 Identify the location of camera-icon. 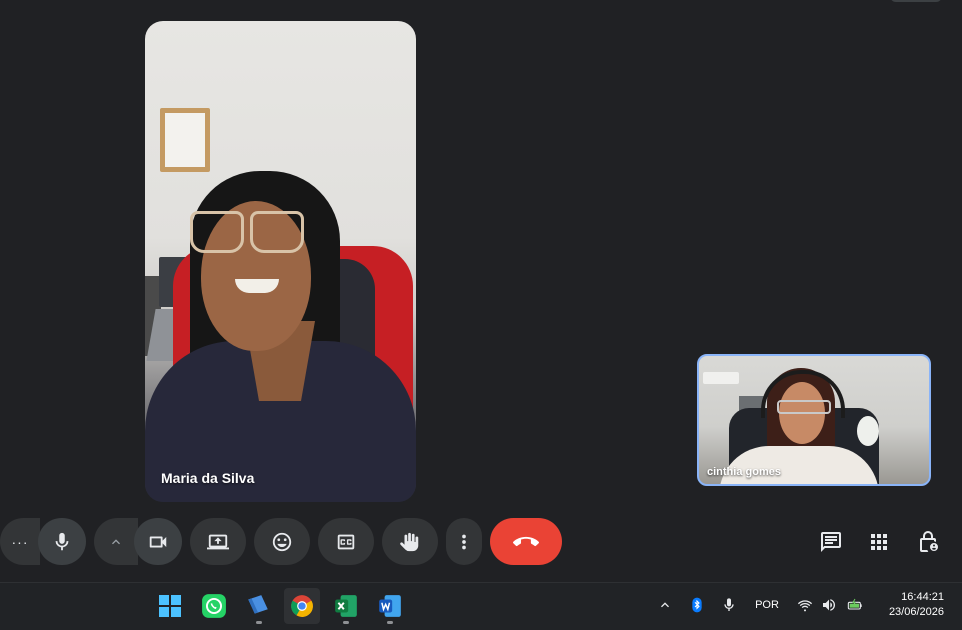
(158, 541).